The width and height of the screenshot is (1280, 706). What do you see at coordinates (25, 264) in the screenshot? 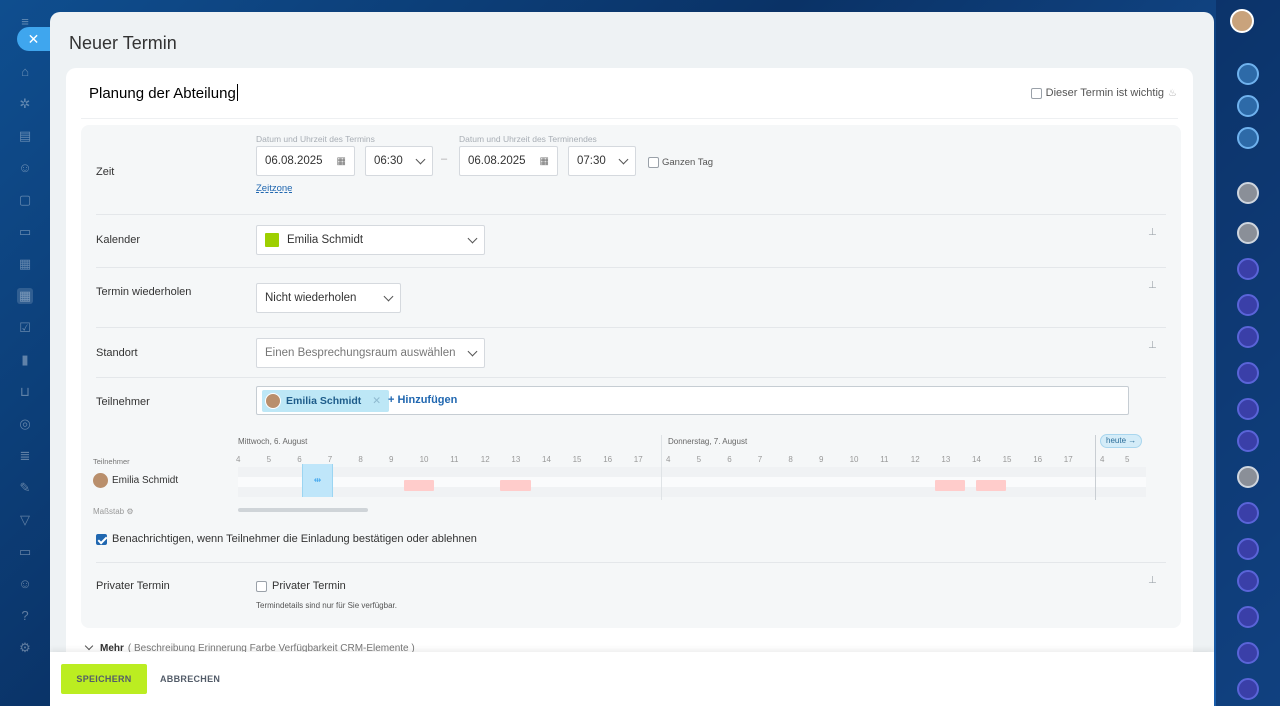
I see `board-icon: ▦` at bounding box center [25, 264].